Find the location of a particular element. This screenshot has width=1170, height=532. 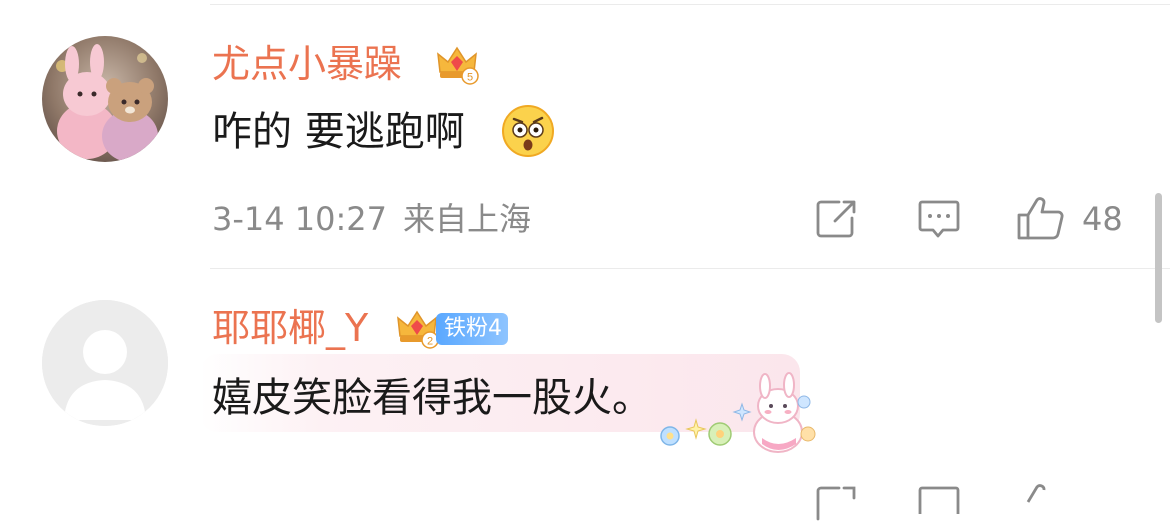

bunny-flowers-sticker is located at coordinates (735, 416).